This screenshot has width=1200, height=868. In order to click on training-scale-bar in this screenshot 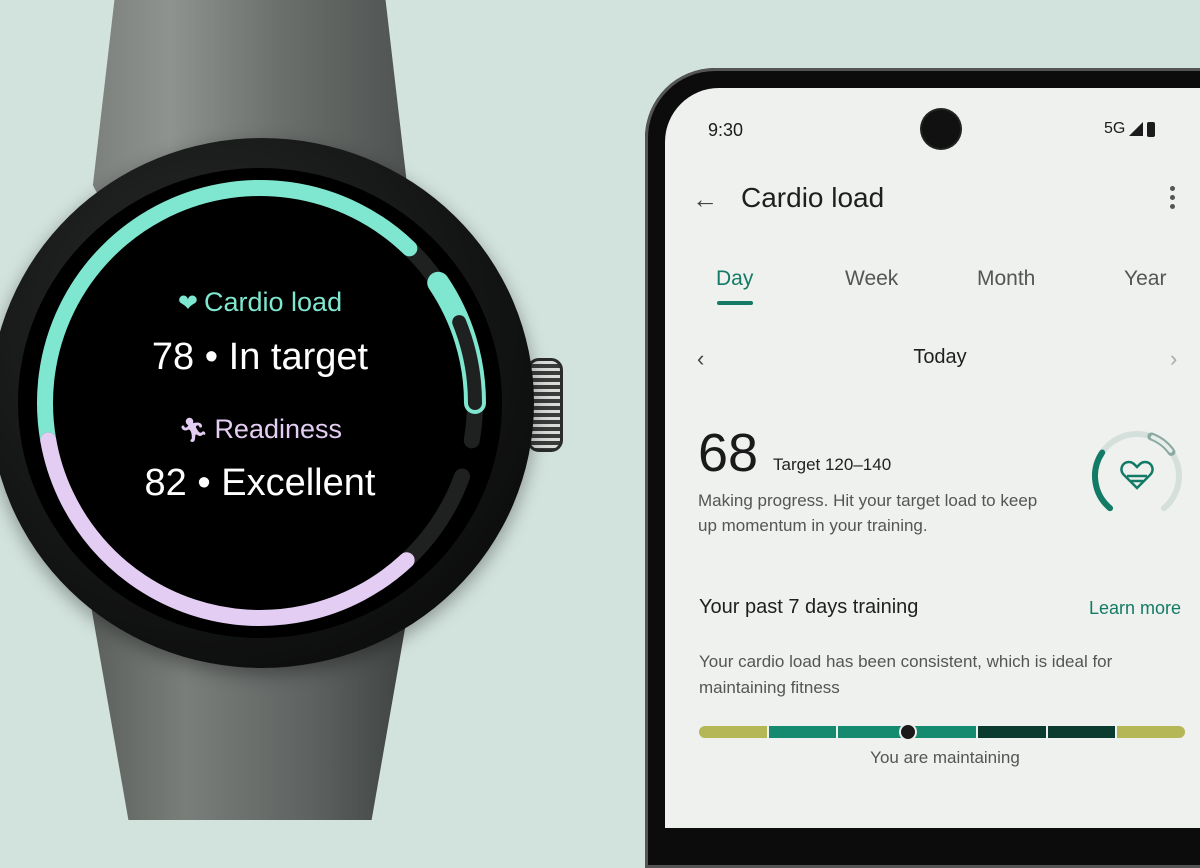, I will do `click(942, 732)`.